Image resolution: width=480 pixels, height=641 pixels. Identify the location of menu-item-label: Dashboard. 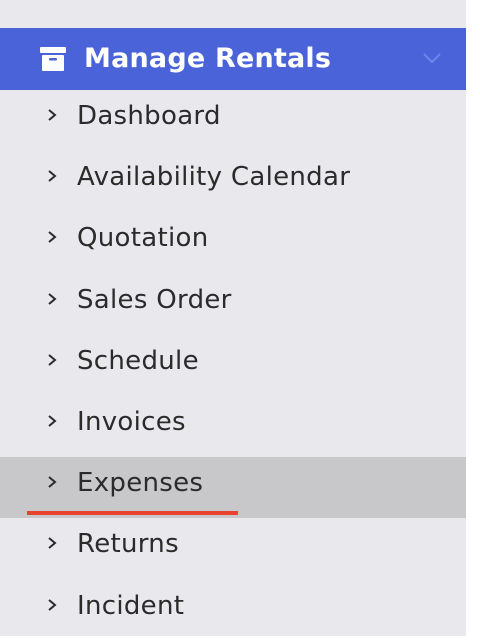
(149, 116).